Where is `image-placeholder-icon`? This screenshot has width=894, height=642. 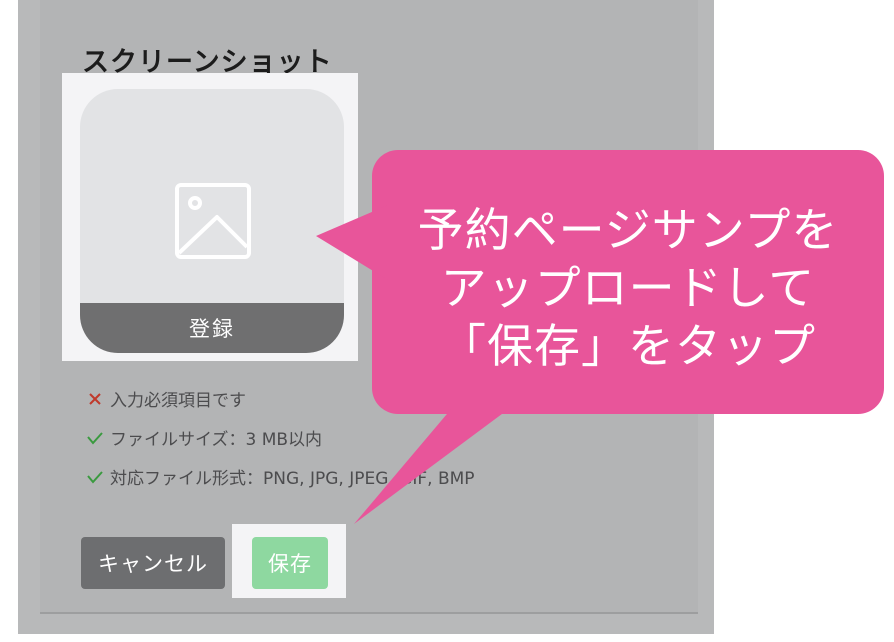
image-placeholder-icon is located at coordinates (213, 221).